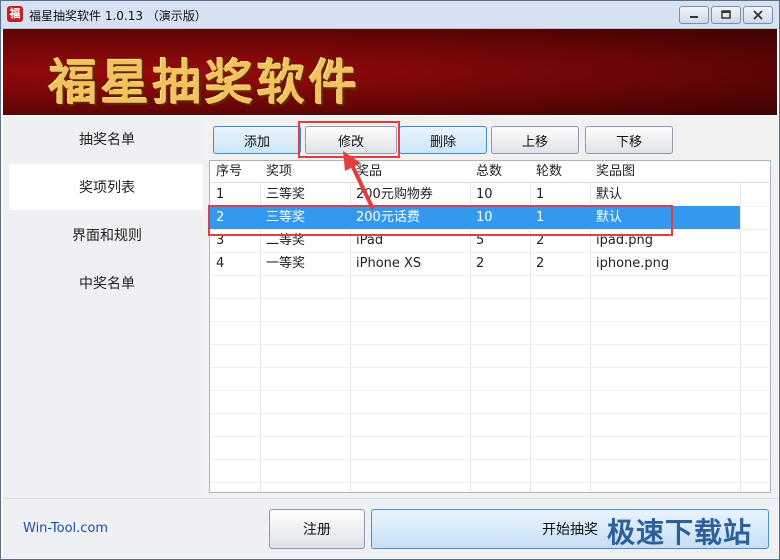 The height and width of the screenshot is (560, 780). I want to click on sidebar-item-winners: 中奖名单, so click(107, 283).